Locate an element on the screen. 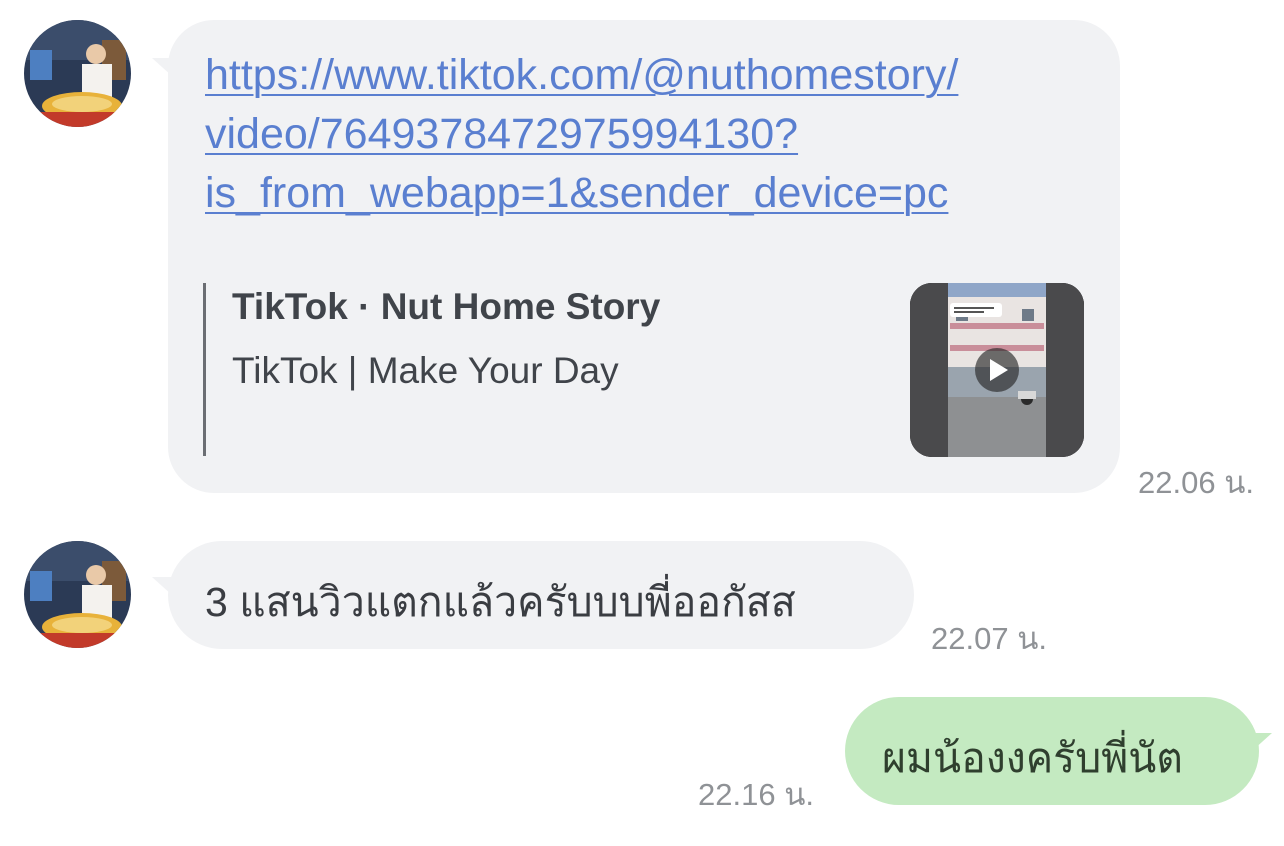 The width and height of the screenshot is (1284, 846). message-text: ผมน้องงครับพี่นัต is located at coordinates (1032, 758).